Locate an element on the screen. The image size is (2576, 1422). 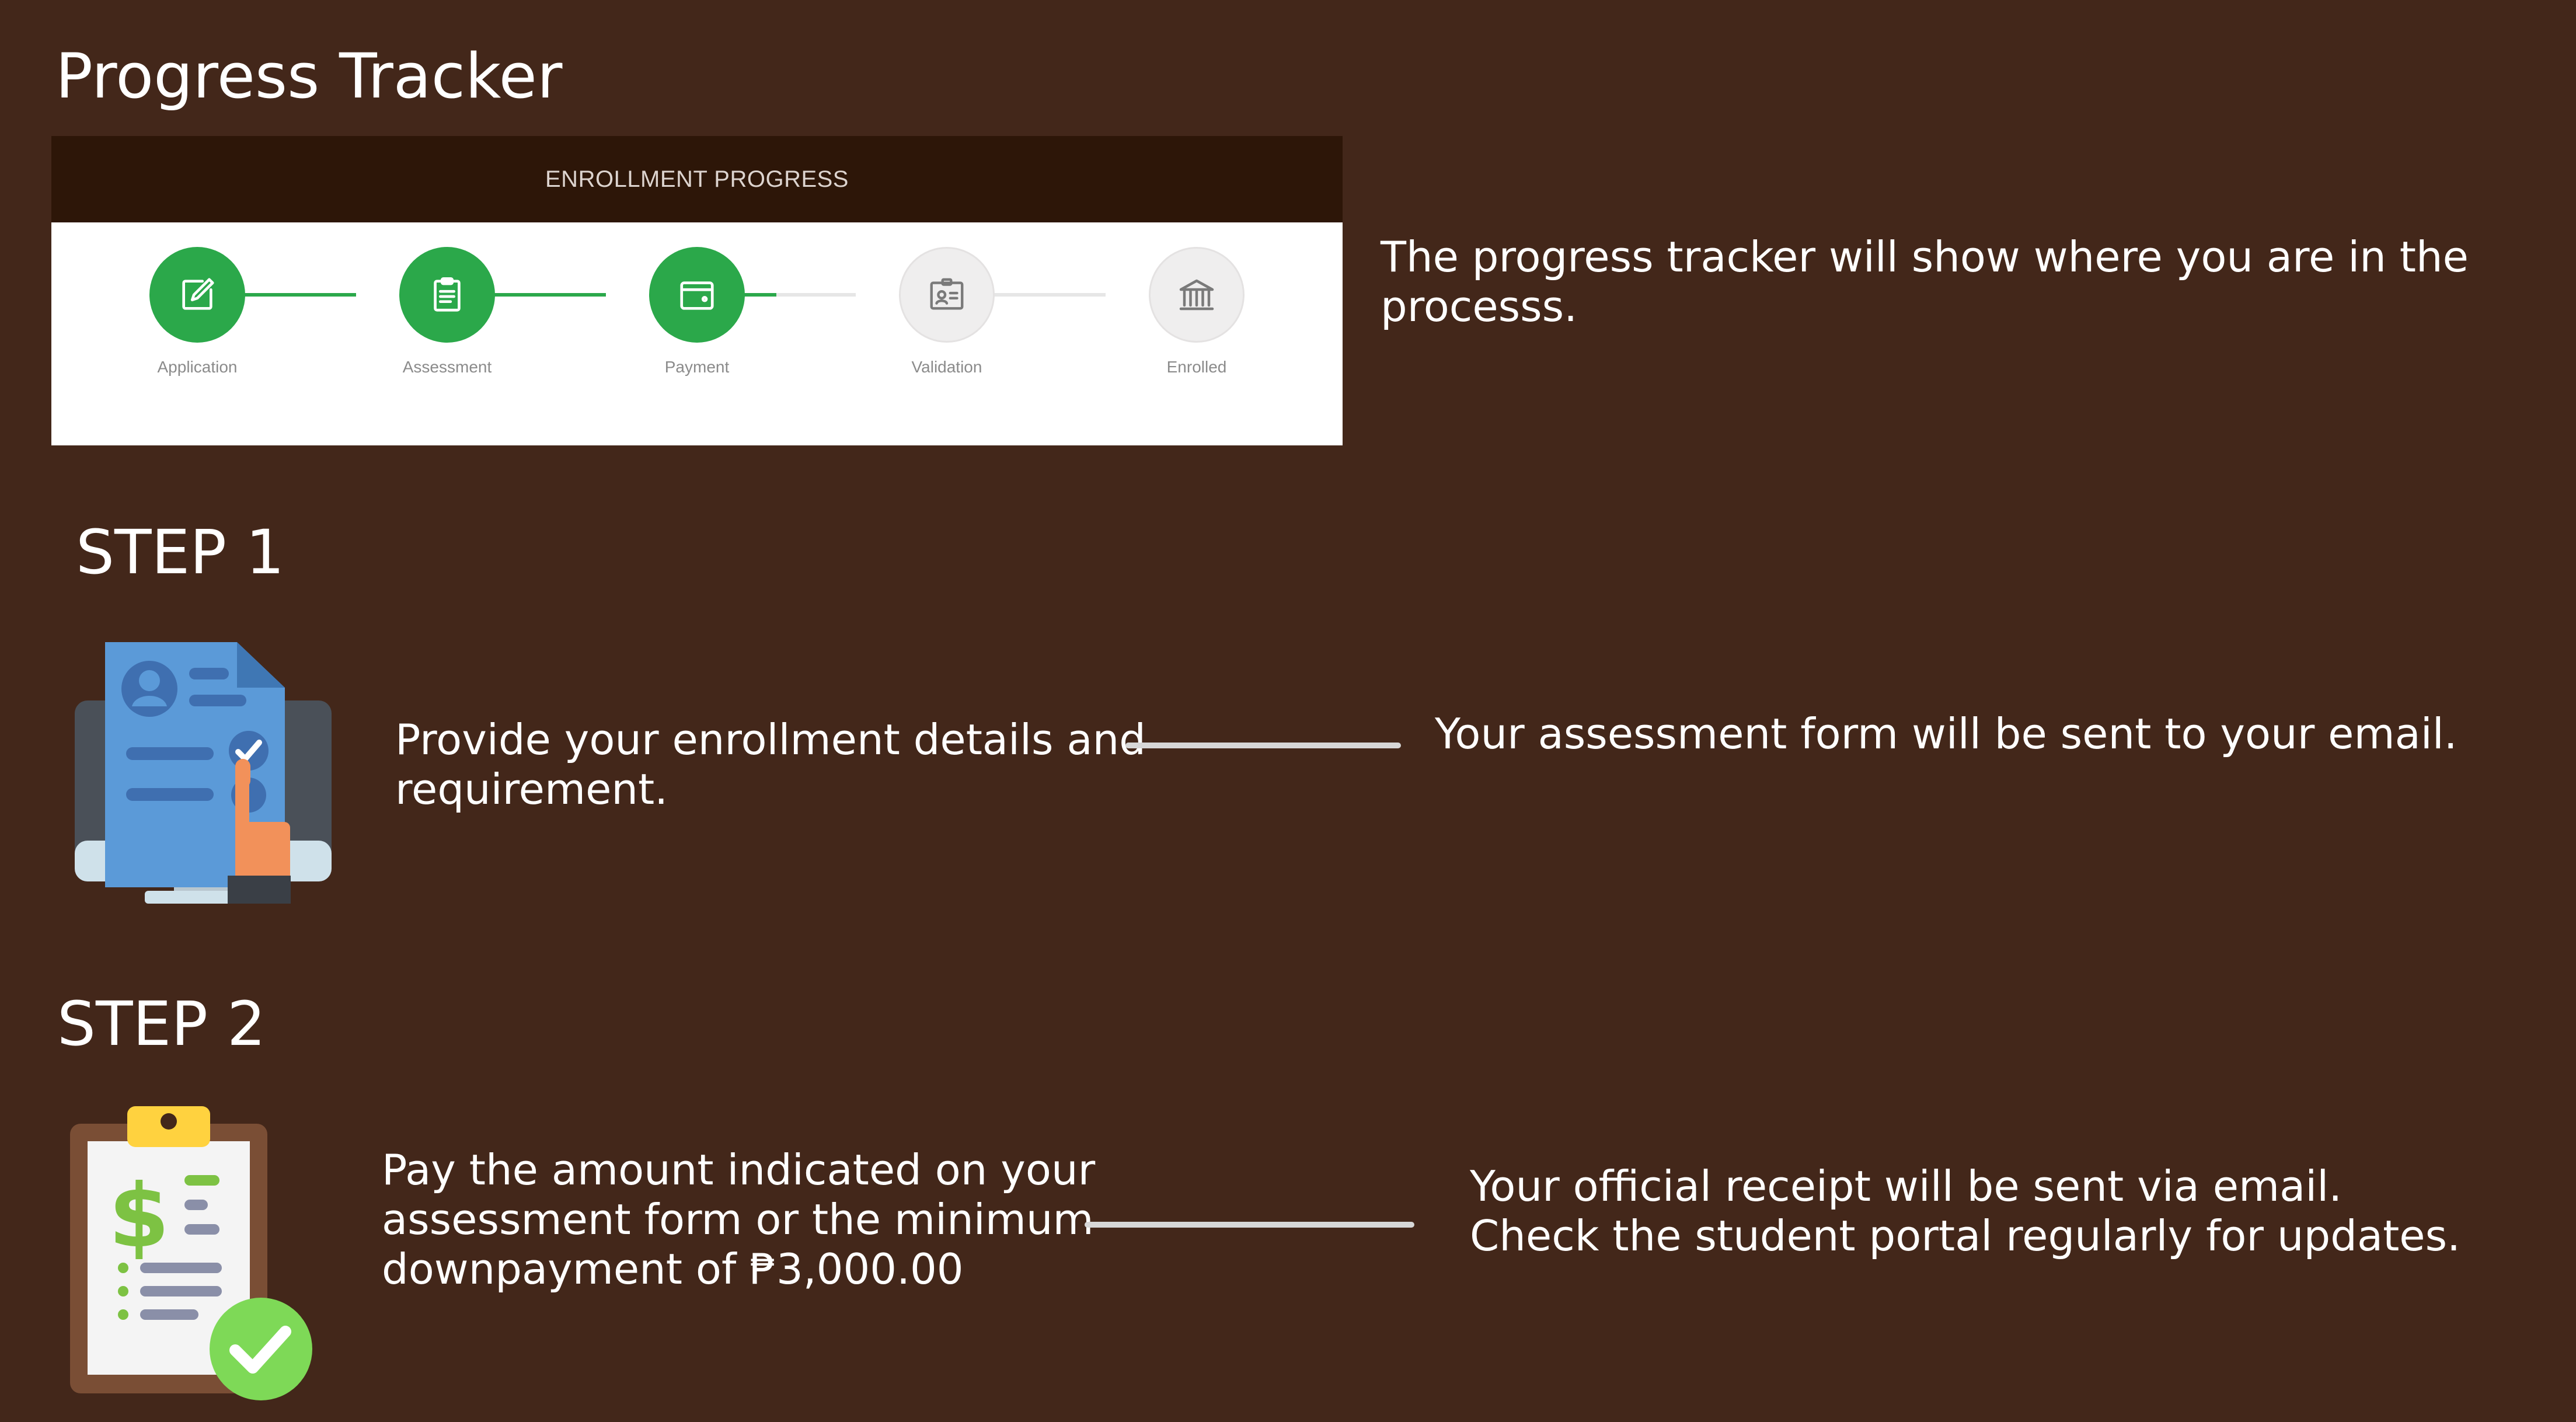
step2-connector is located at coordinates (1250, 1225).